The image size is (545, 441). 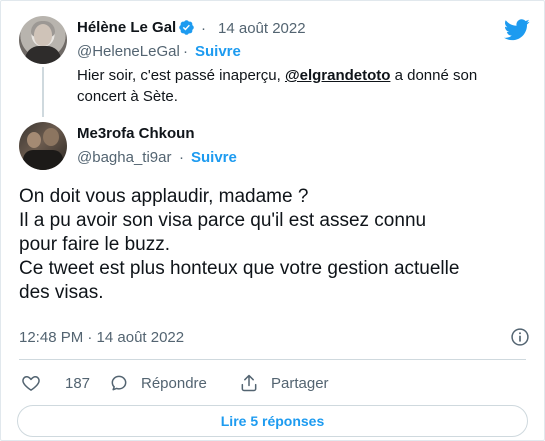 What do you see at coordinates (128, 51) in the screenshot?
I see `parent-author-handle: @HeleneLeGal` at bounding box center [128, 51].